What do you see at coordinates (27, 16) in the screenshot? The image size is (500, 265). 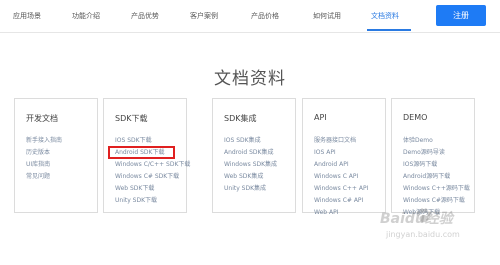 I see `nav-item-scenarios: 应用场景` at bounding box center [27, 16].